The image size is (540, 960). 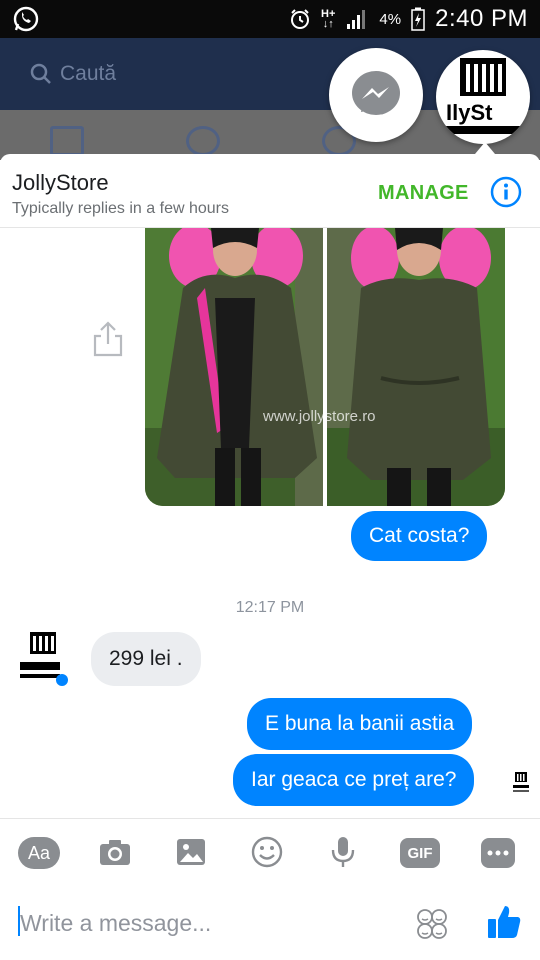 I want to click on camera-button, so click(x=115, y=852).